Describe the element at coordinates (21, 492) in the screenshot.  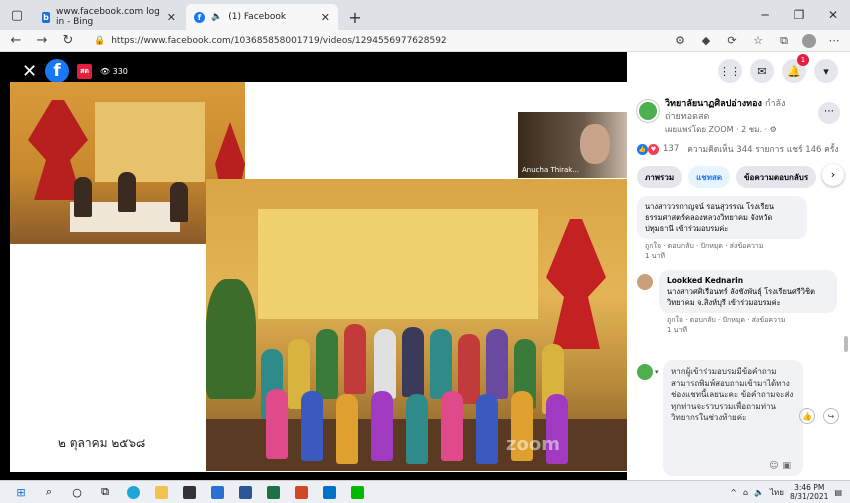
I see `start-icon: ⊞` at that location.